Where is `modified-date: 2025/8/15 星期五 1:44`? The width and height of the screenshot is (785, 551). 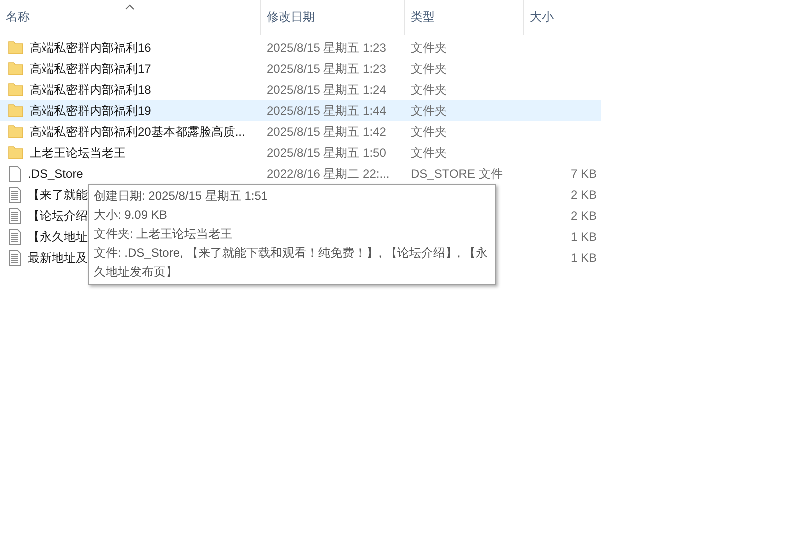 modified-date: 2025/8/15 星期五 1:44 is located at coordinates (326, 111).